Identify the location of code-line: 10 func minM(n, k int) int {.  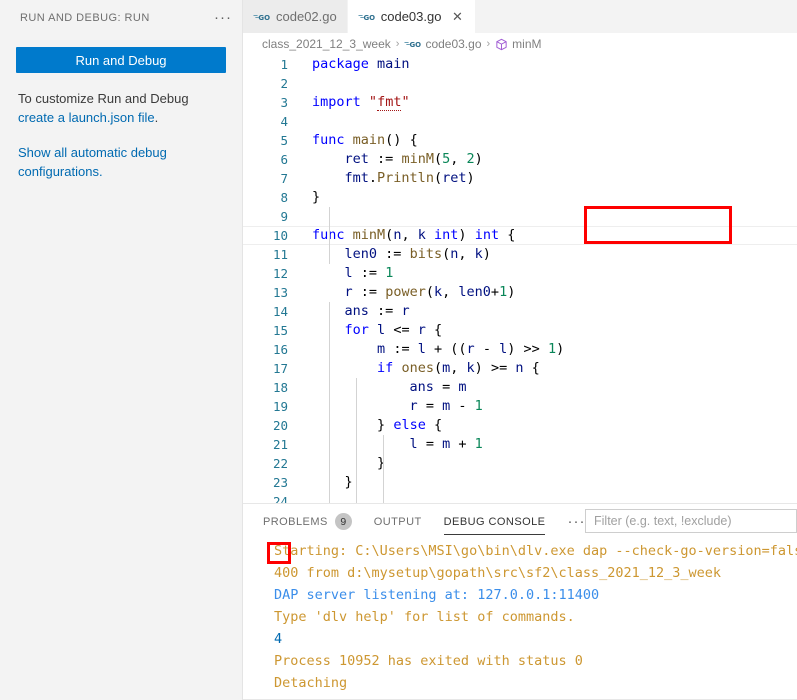
(520, 235).